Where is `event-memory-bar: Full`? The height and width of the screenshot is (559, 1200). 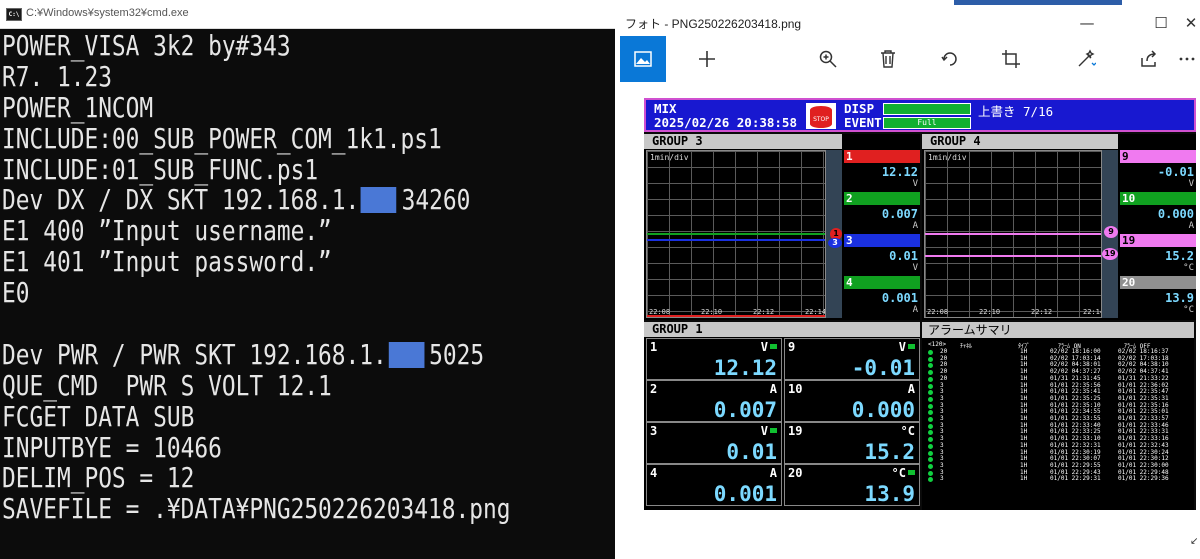 event-memory-bar: Full is located at coordinates (927, 123).